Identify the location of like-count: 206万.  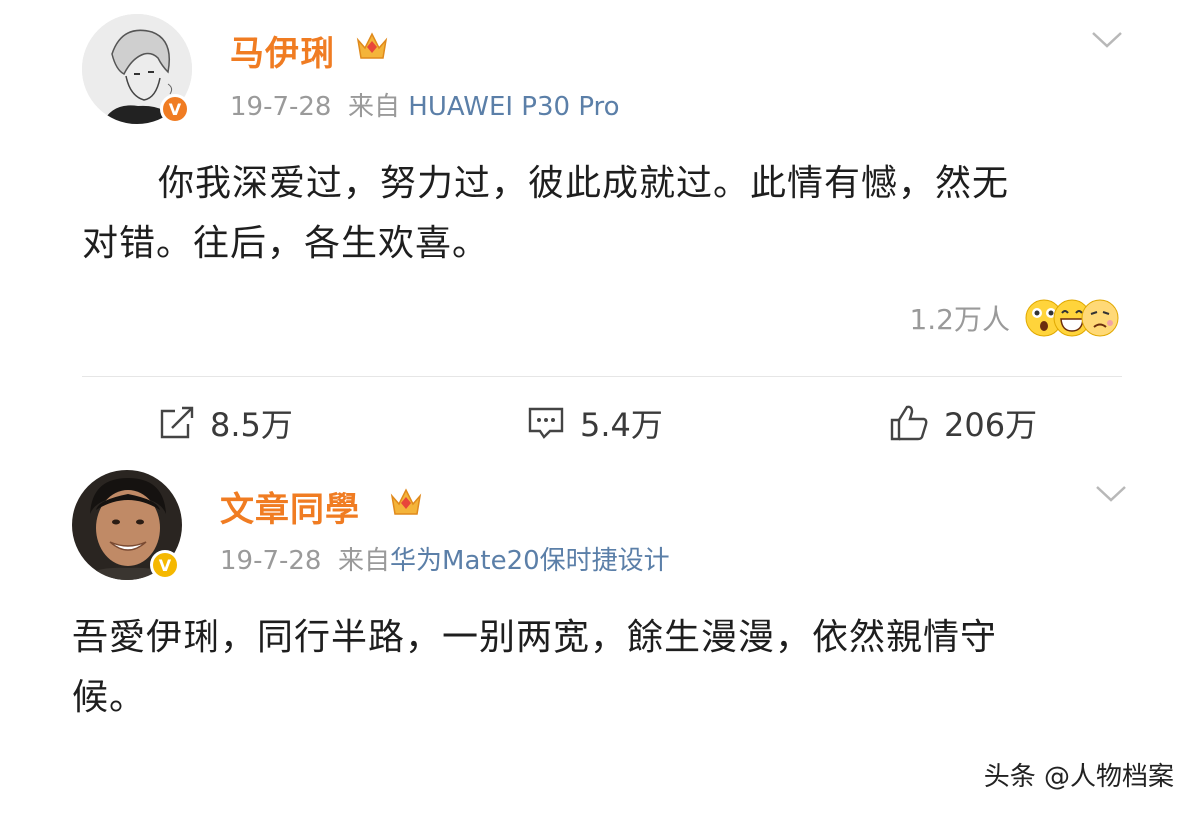
(991, 425).